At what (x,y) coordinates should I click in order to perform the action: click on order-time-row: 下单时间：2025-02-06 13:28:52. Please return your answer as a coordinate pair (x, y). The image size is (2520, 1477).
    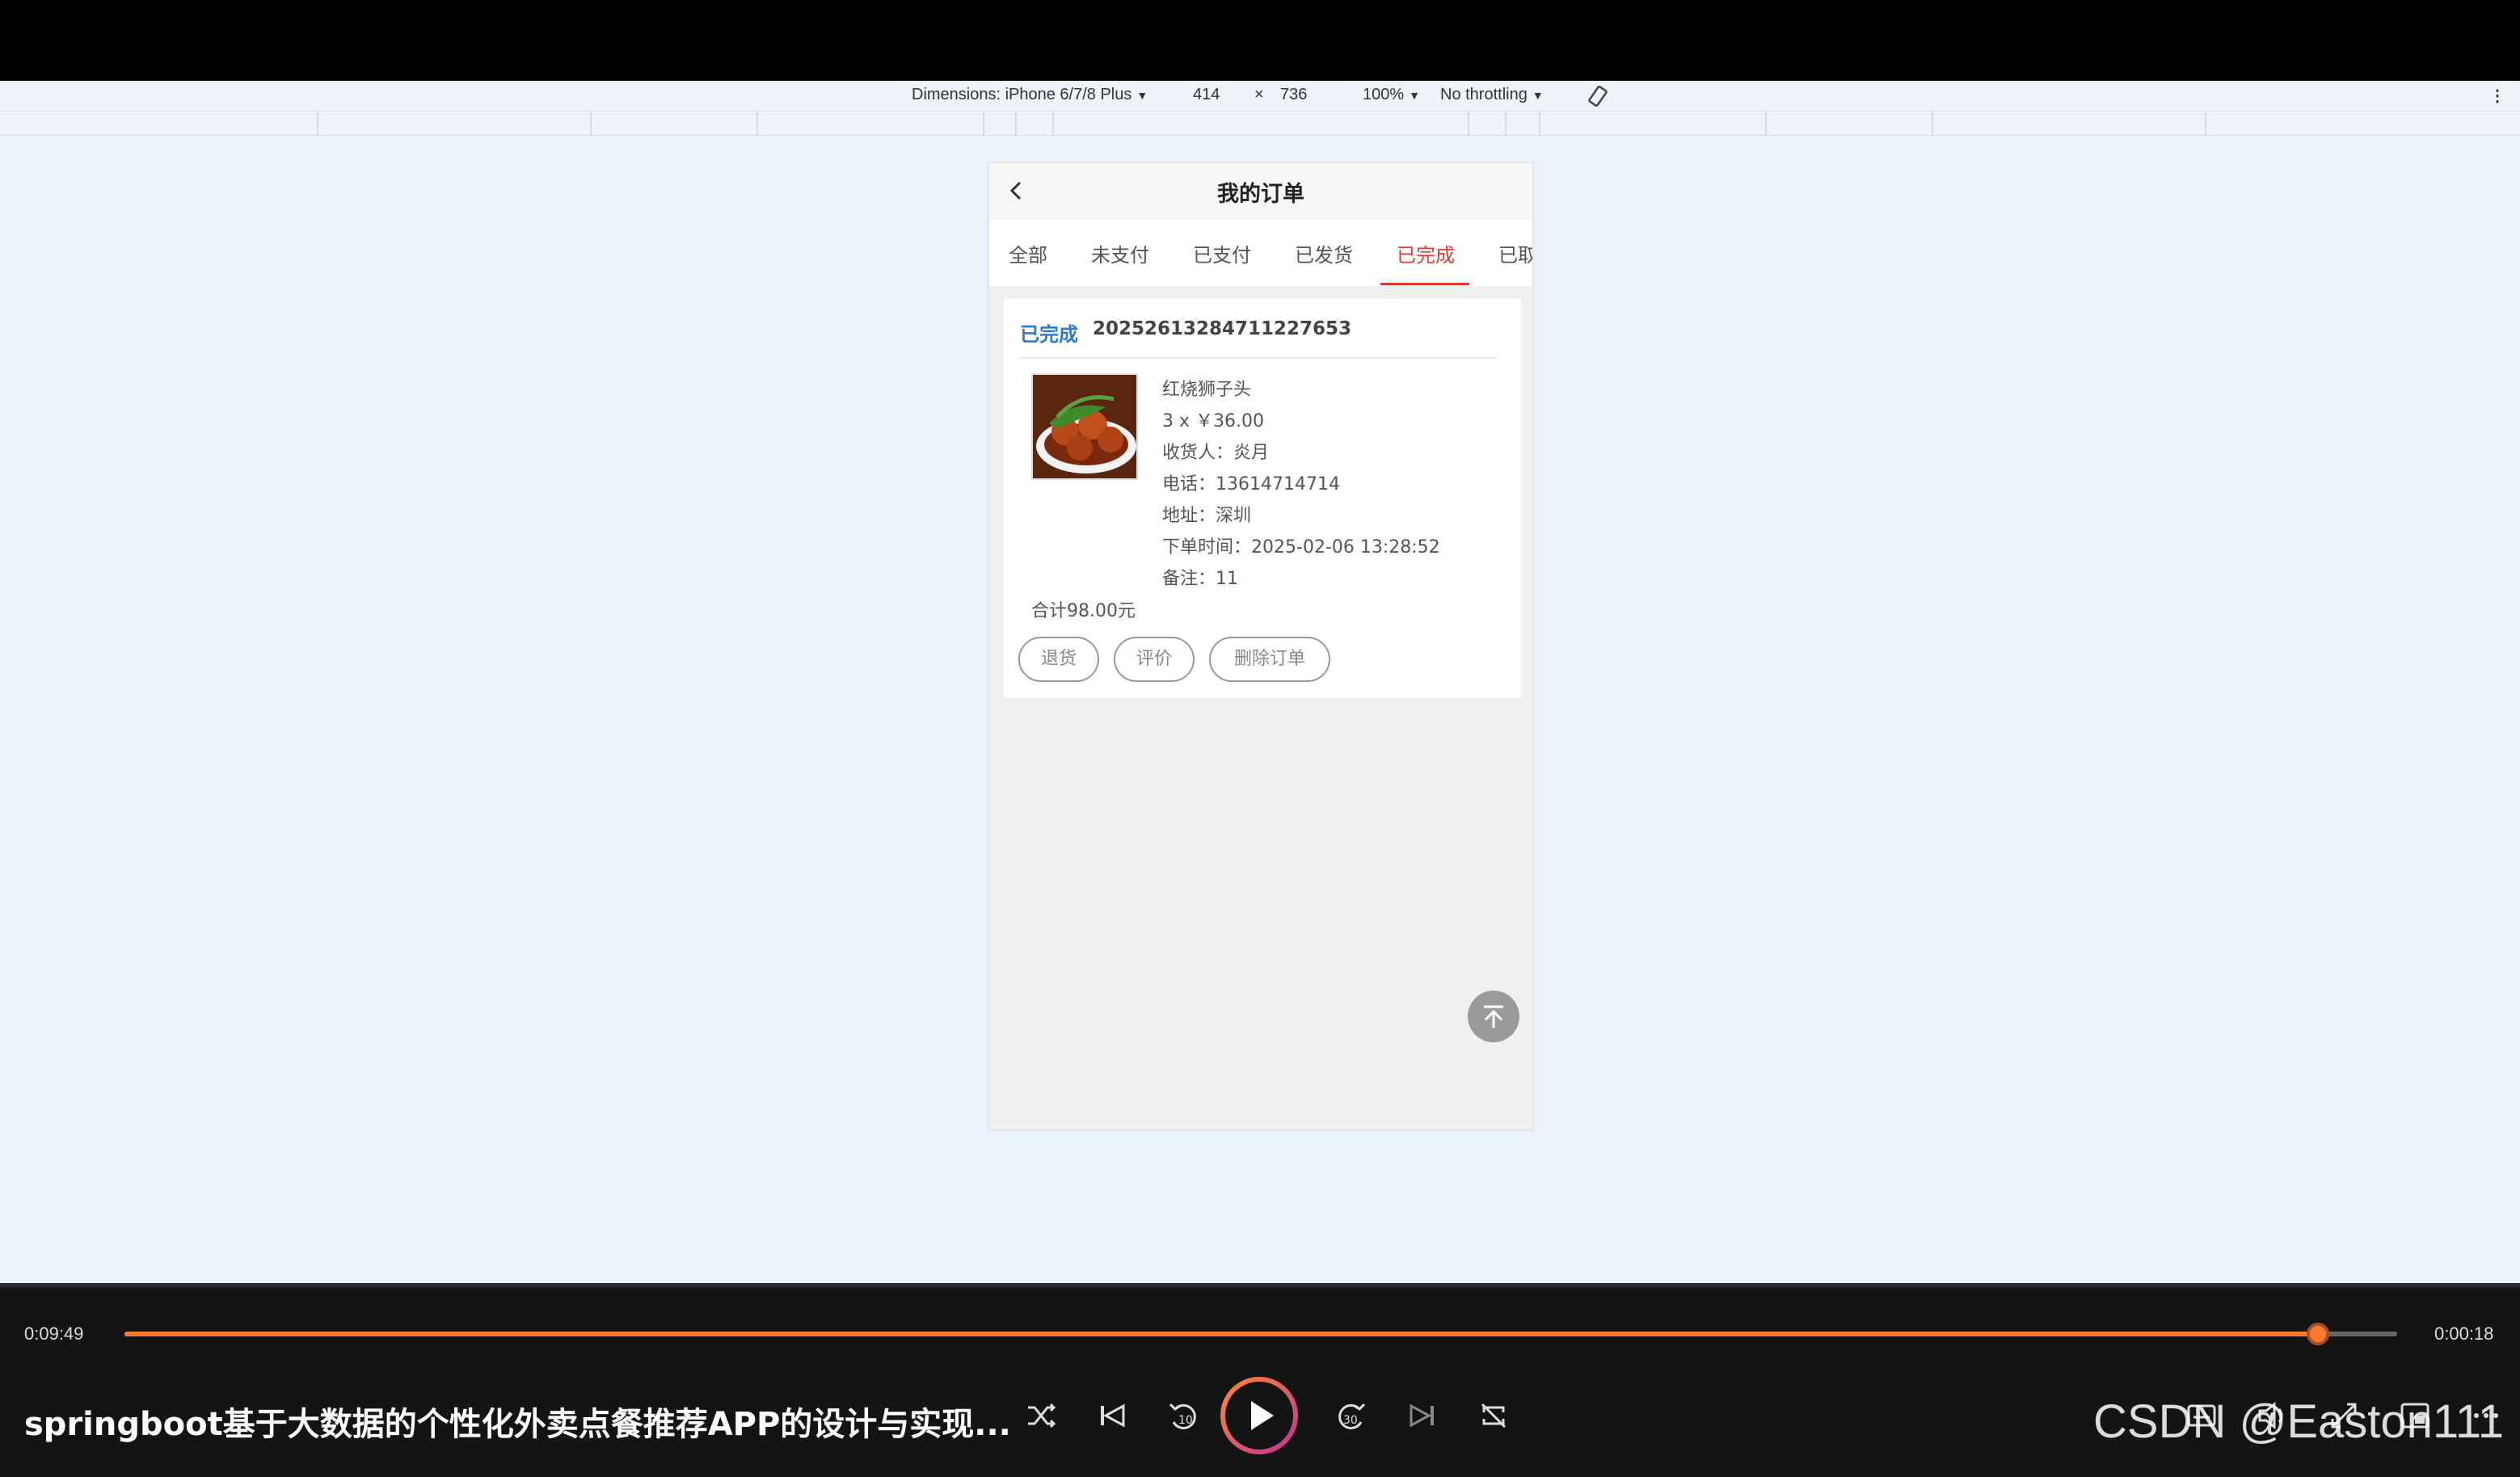
    Looking at the image, I should click on (1301, 545).